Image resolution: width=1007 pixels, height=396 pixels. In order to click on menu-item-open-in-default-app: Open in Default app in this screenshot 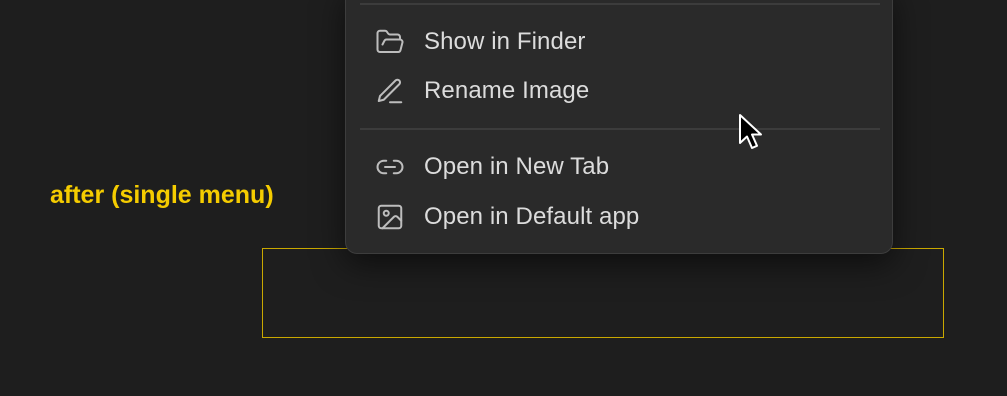, I will do `click(620, 217)`.